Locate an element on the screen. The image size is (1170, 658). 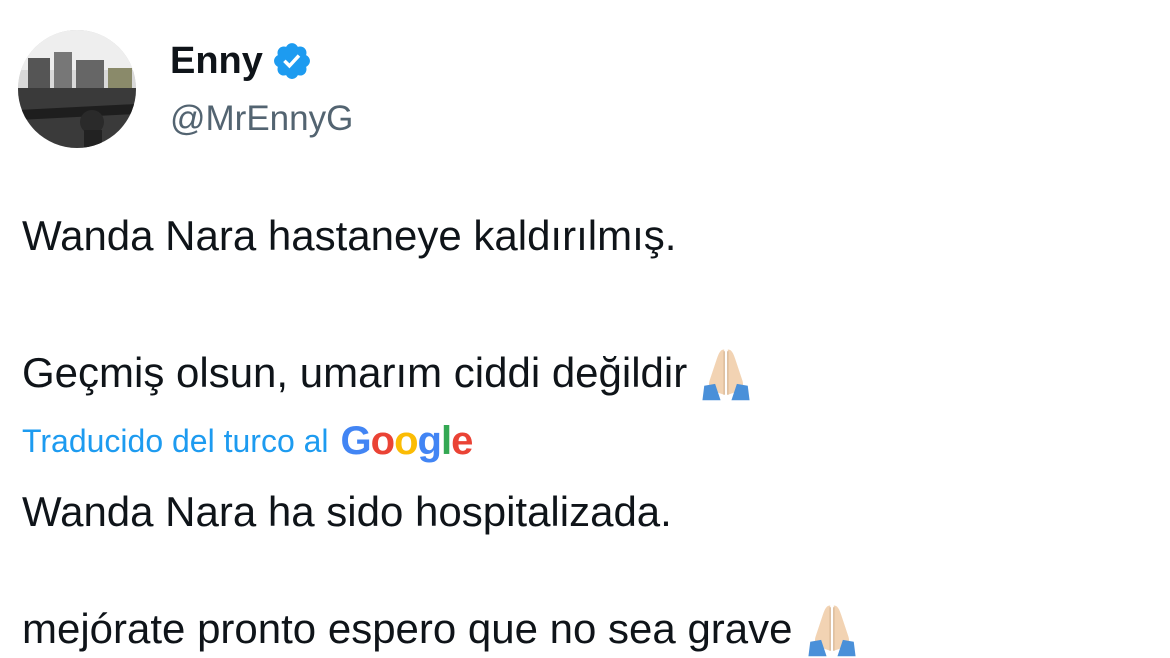
author-name: Enny is located at coordinates (216, 61).